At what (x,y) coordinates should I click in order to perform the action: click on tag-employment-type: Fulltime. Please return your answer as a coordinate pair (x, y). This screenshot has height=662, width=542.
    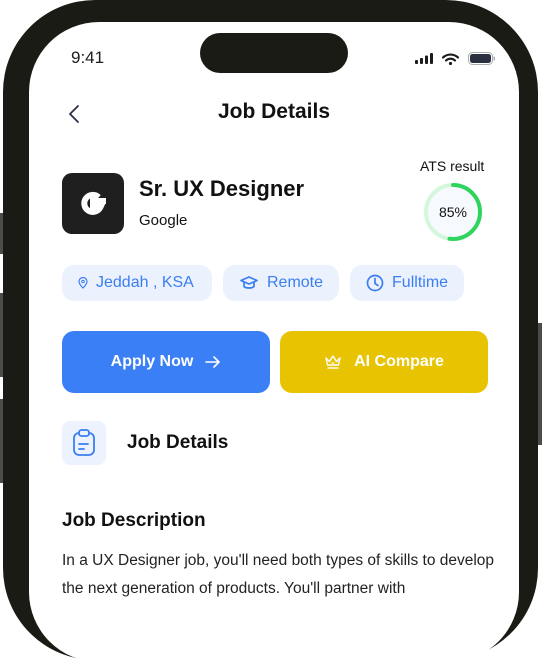
    Looking at the image, I should click on (407, 283).